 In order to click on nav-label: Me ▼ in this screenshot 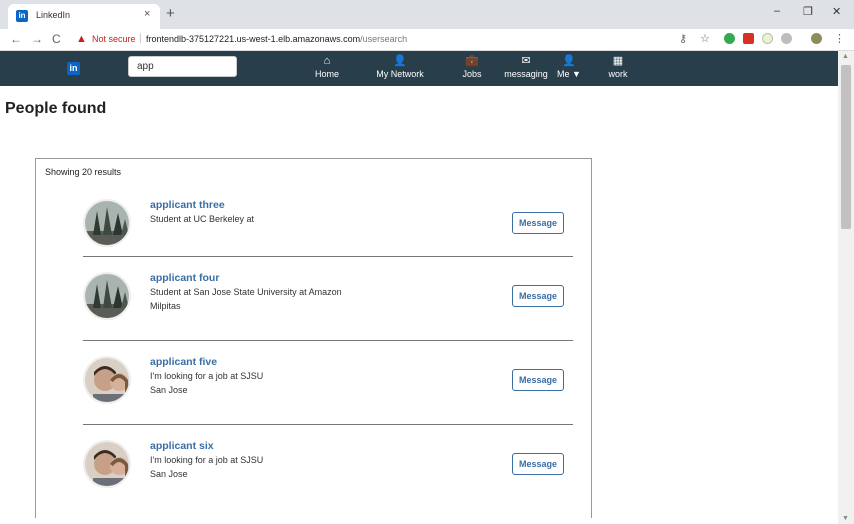, I will do `click(569, 74)`.